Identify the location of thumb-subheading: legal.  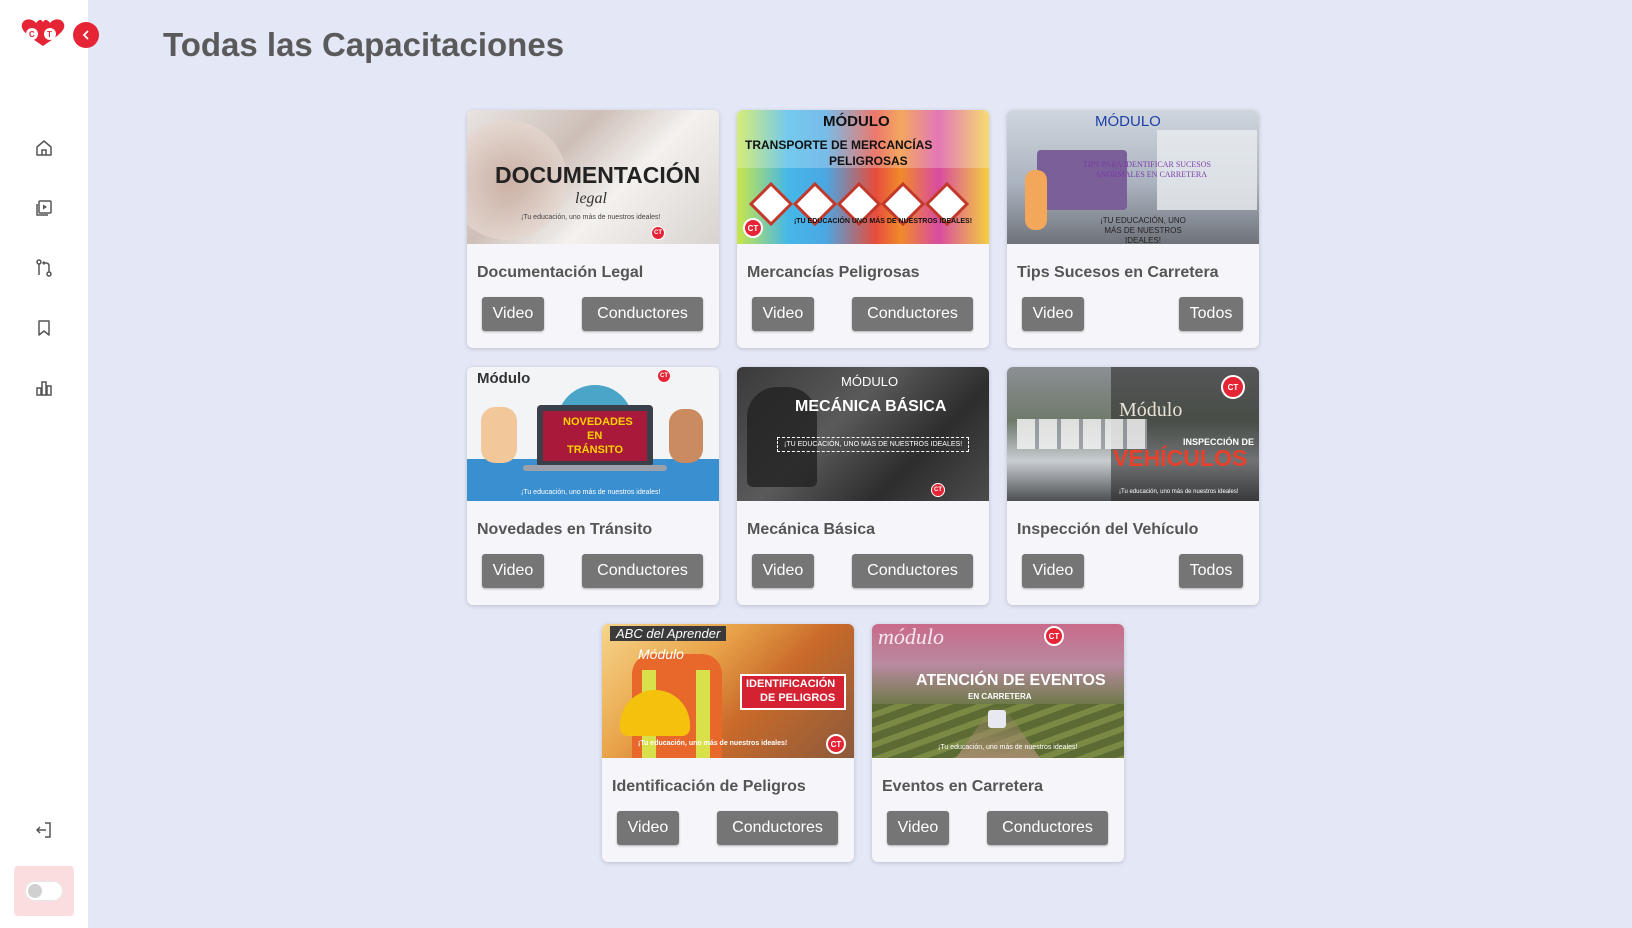
(591, 198).